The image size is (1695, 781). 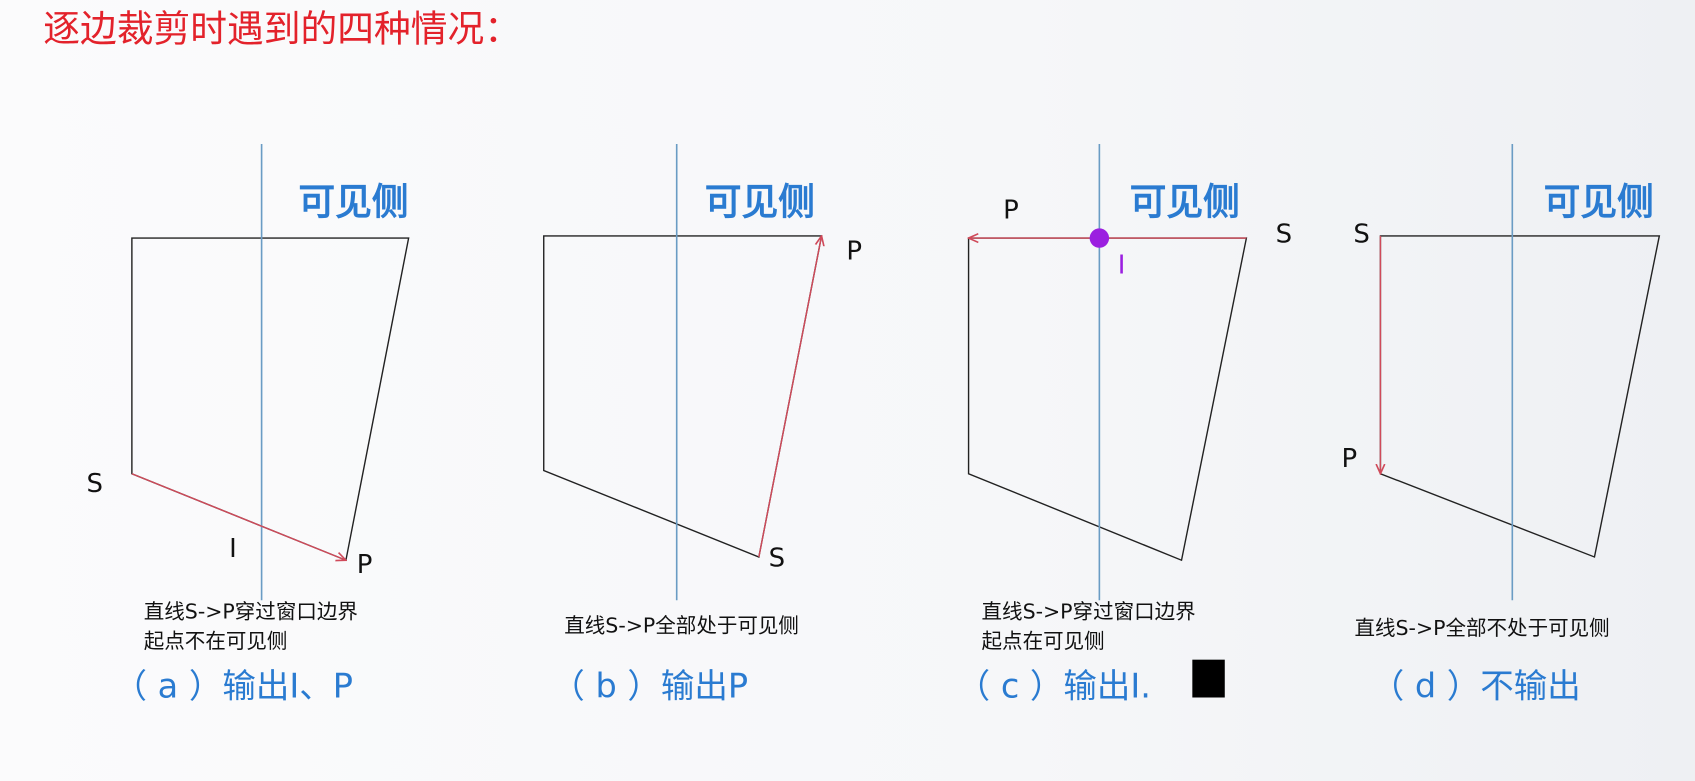 What do you see at coordinates (1208, 678) in the screenshot?
I see `redaction-block` at bounding box center [1208, 678].